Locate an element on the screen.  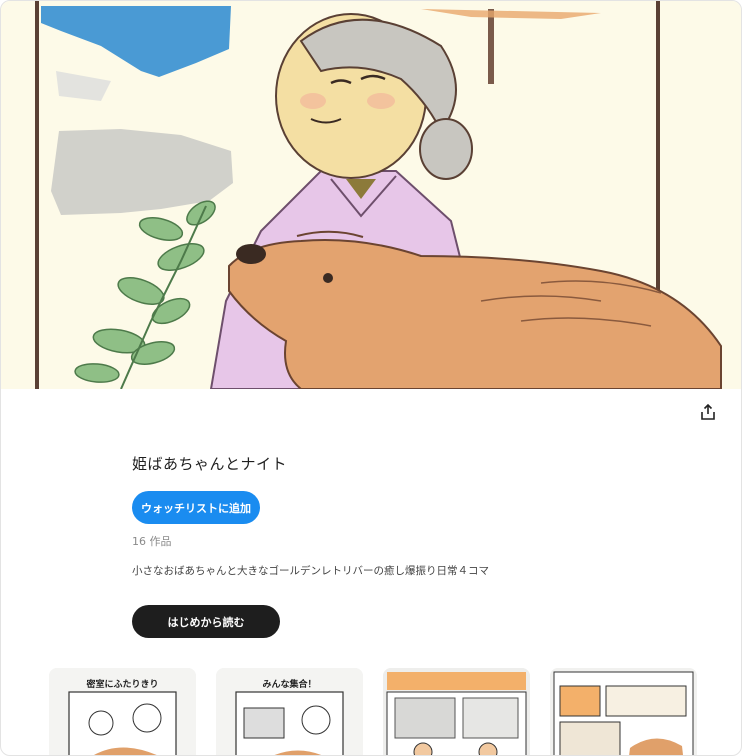
series-description: 小さなおばあちゃんと大きなゴールデンレトリバーの癒し爆振り日常４コマ is located at coordinates (310, 571).